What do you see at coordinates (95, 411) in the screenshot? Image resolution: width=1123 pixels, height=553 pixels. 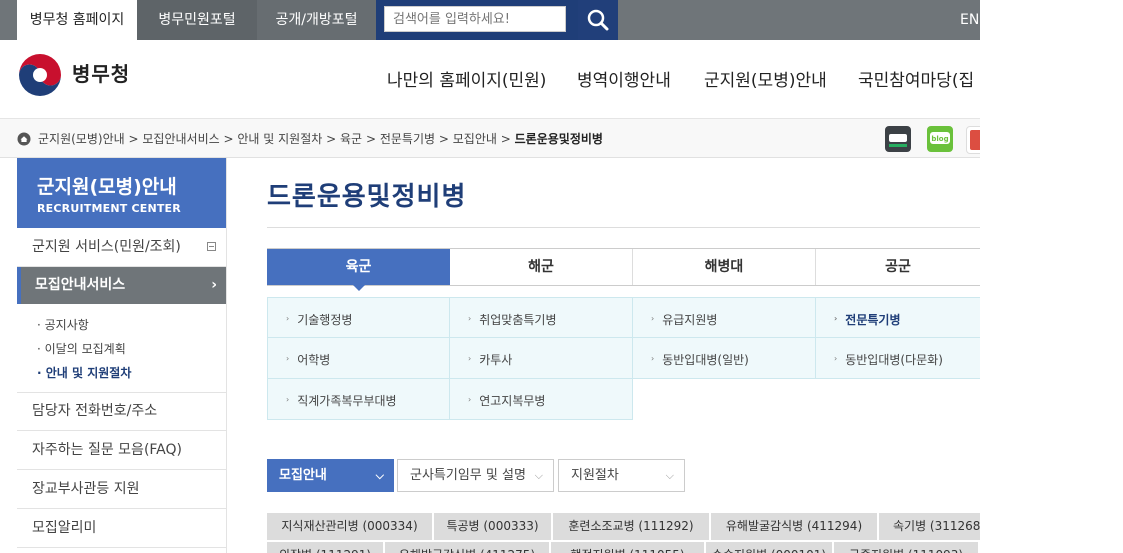 I see `lnb-item-label: 담당자 전화번호/주소` at bounding box center [95, 411].